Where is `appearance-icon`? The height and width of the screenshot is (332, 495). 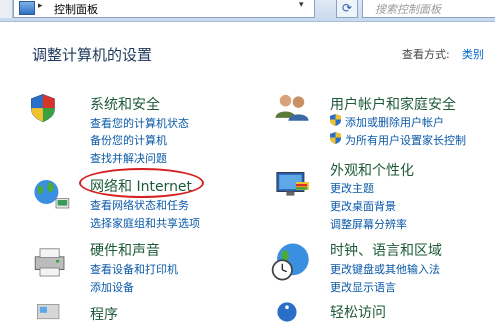 appearance-icon is located at coordinates (292, 186).